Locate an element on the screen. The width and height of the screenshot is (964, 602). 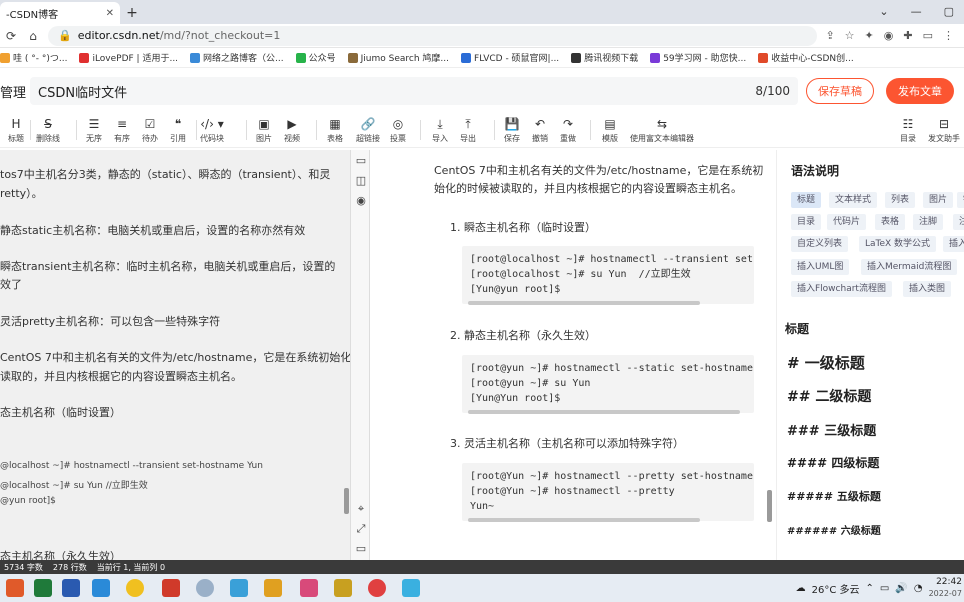
article-title-input: CSDN临时文件 8/100 is located at coordinates (414, 91).